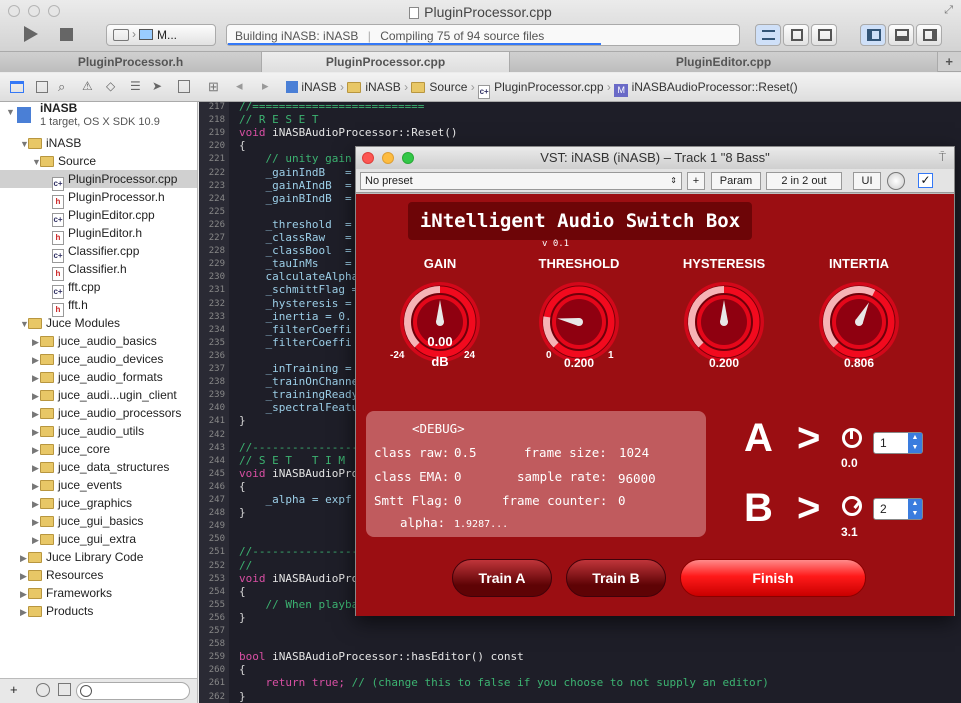 The width and height of the screenshot is (961, 703). I want to click on channel-b-select: 2 ▲ ▼, so click(898, 509).